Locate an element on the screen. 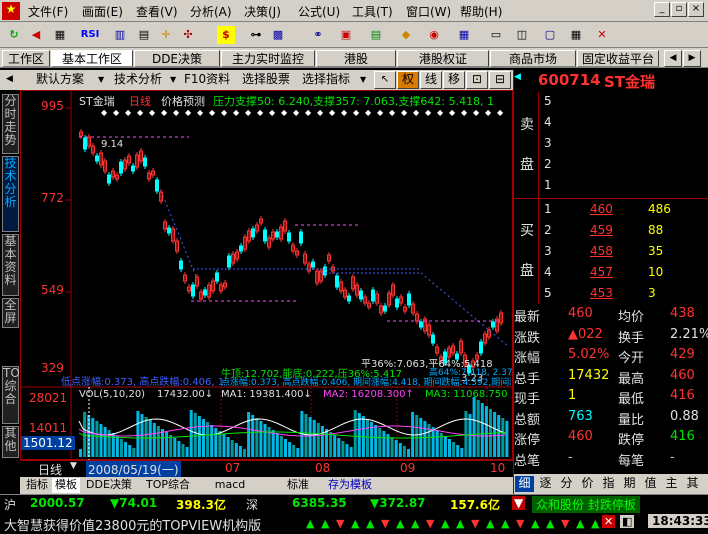 This screenshot has width=708, height=534. ticker-text: 大智慧获得价值23800元的TOPVIEW机构版 is located at coordinates (154, 524).